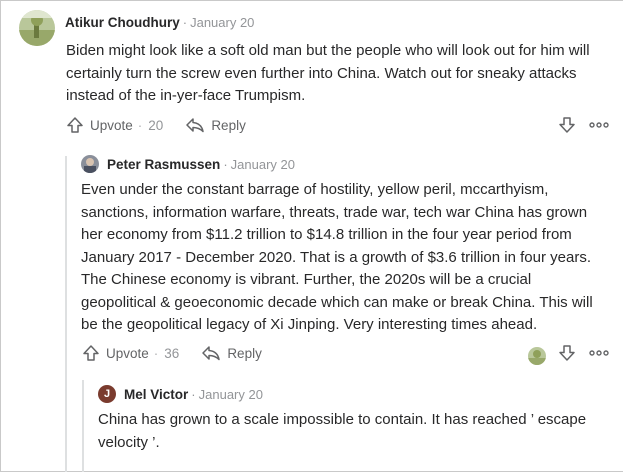  I want to click on comment-header: Peter Rasmussen · January 20, so click(346, 164).